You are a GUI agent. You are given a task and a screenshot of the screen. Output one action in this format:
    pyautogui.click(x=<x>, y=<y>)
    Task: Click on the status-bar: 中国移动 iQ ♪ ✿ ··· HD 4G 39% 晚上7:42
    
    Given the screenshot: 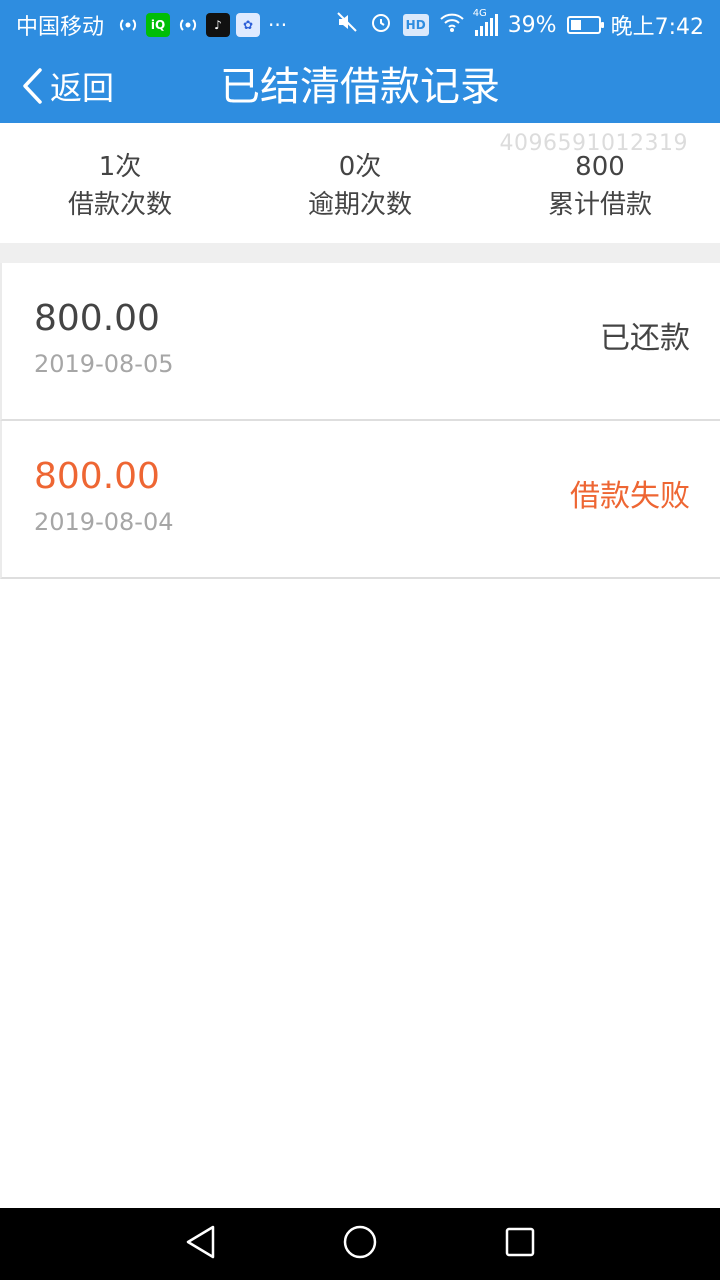 What is the action you would take?
    pyautogui.click(x=360, y=25)
    